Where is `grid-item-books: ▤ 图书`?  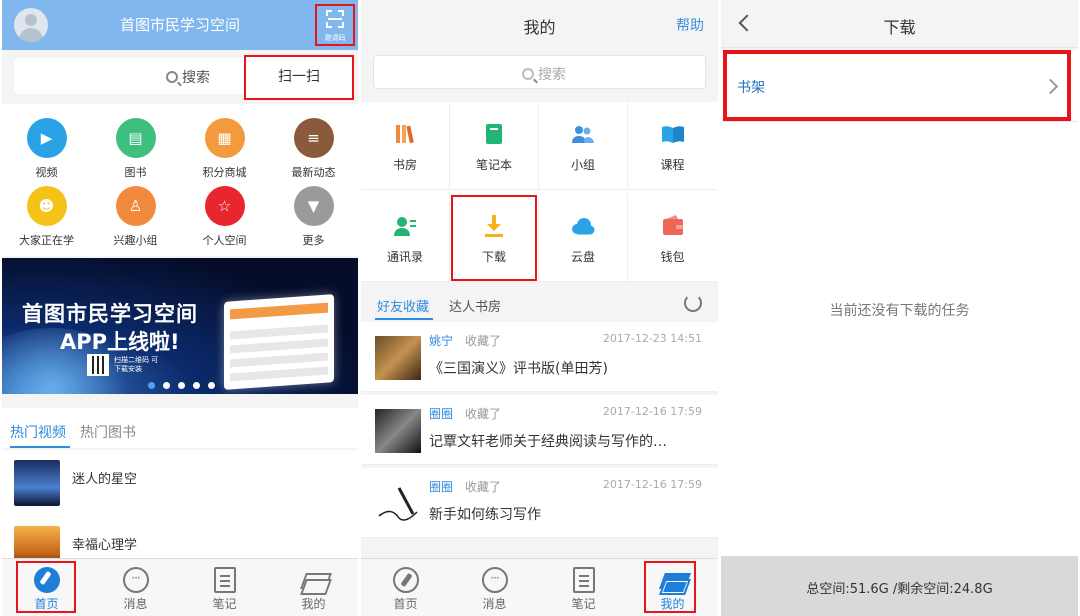
grid-item-books: ▤ 图书 is located at coordinates (135, 149).